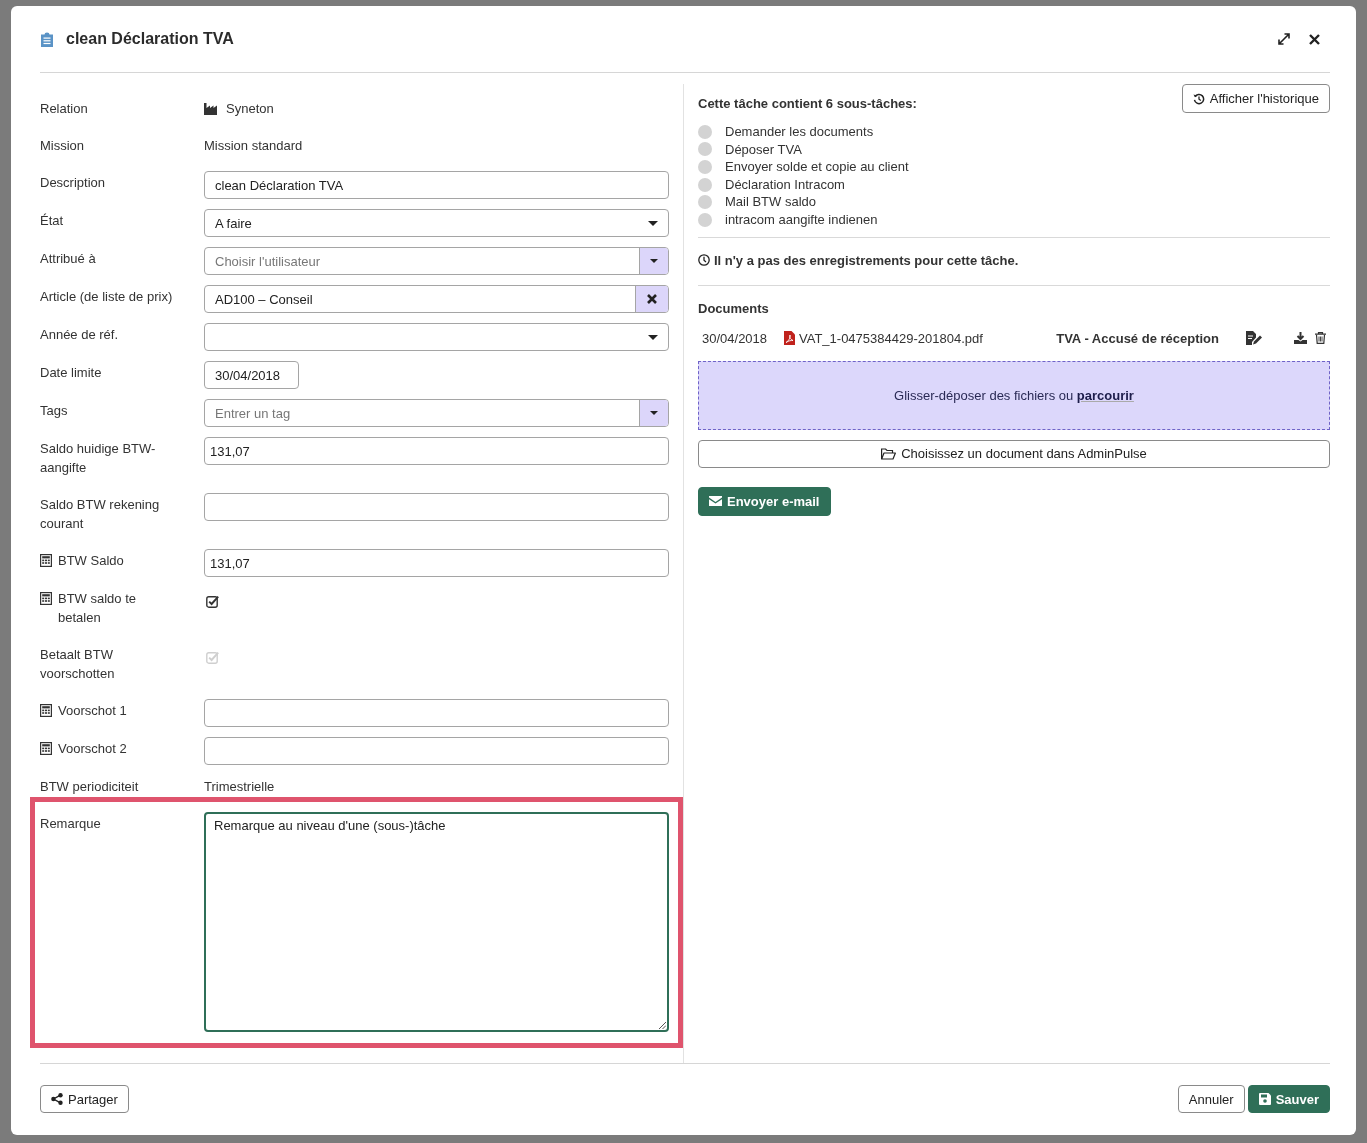 The height and width of the screenshot is (1143, 1367). What do you see at coordinates (250, 109) in the screenshot?
I see `relation-name: Syneton` at bounding box center [250, 109].